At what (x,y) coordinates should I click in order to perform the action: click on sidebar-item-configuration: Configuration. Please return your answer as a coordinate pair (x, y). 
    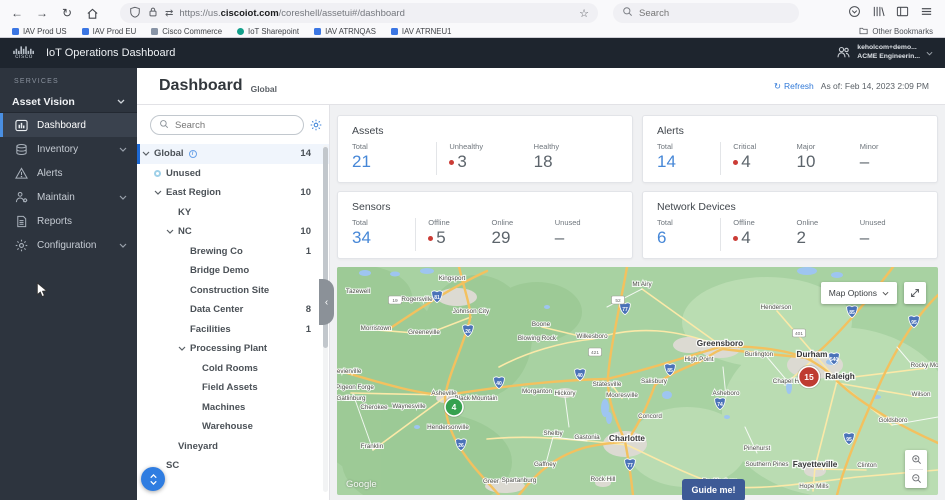
    Looking at the image, I should click on (68, 245).